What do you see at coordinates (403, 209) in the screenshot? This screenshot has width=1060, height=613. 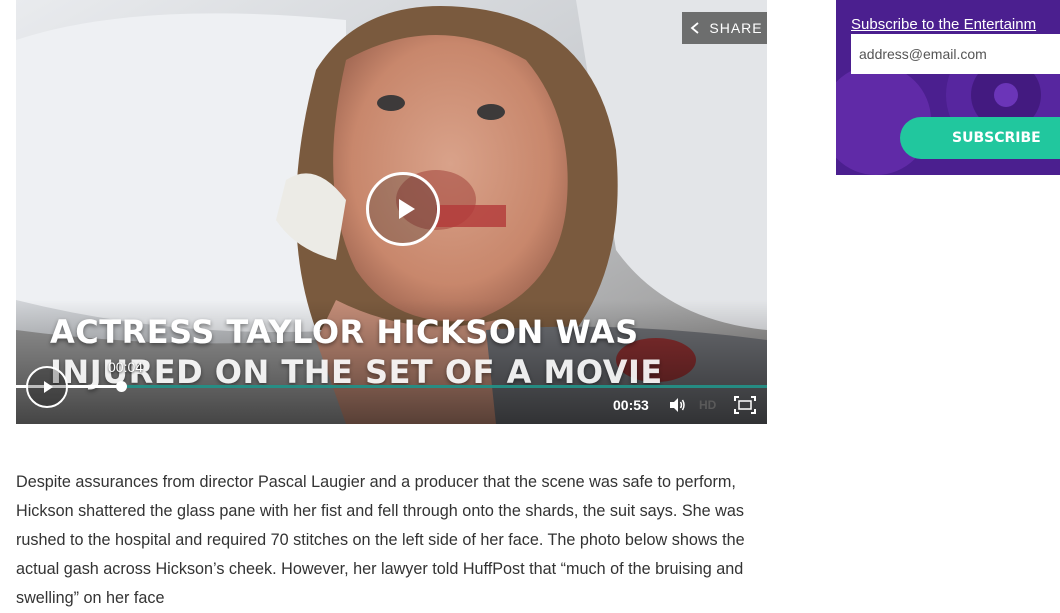 I see `play-icon` at bounding box center [403, 209].